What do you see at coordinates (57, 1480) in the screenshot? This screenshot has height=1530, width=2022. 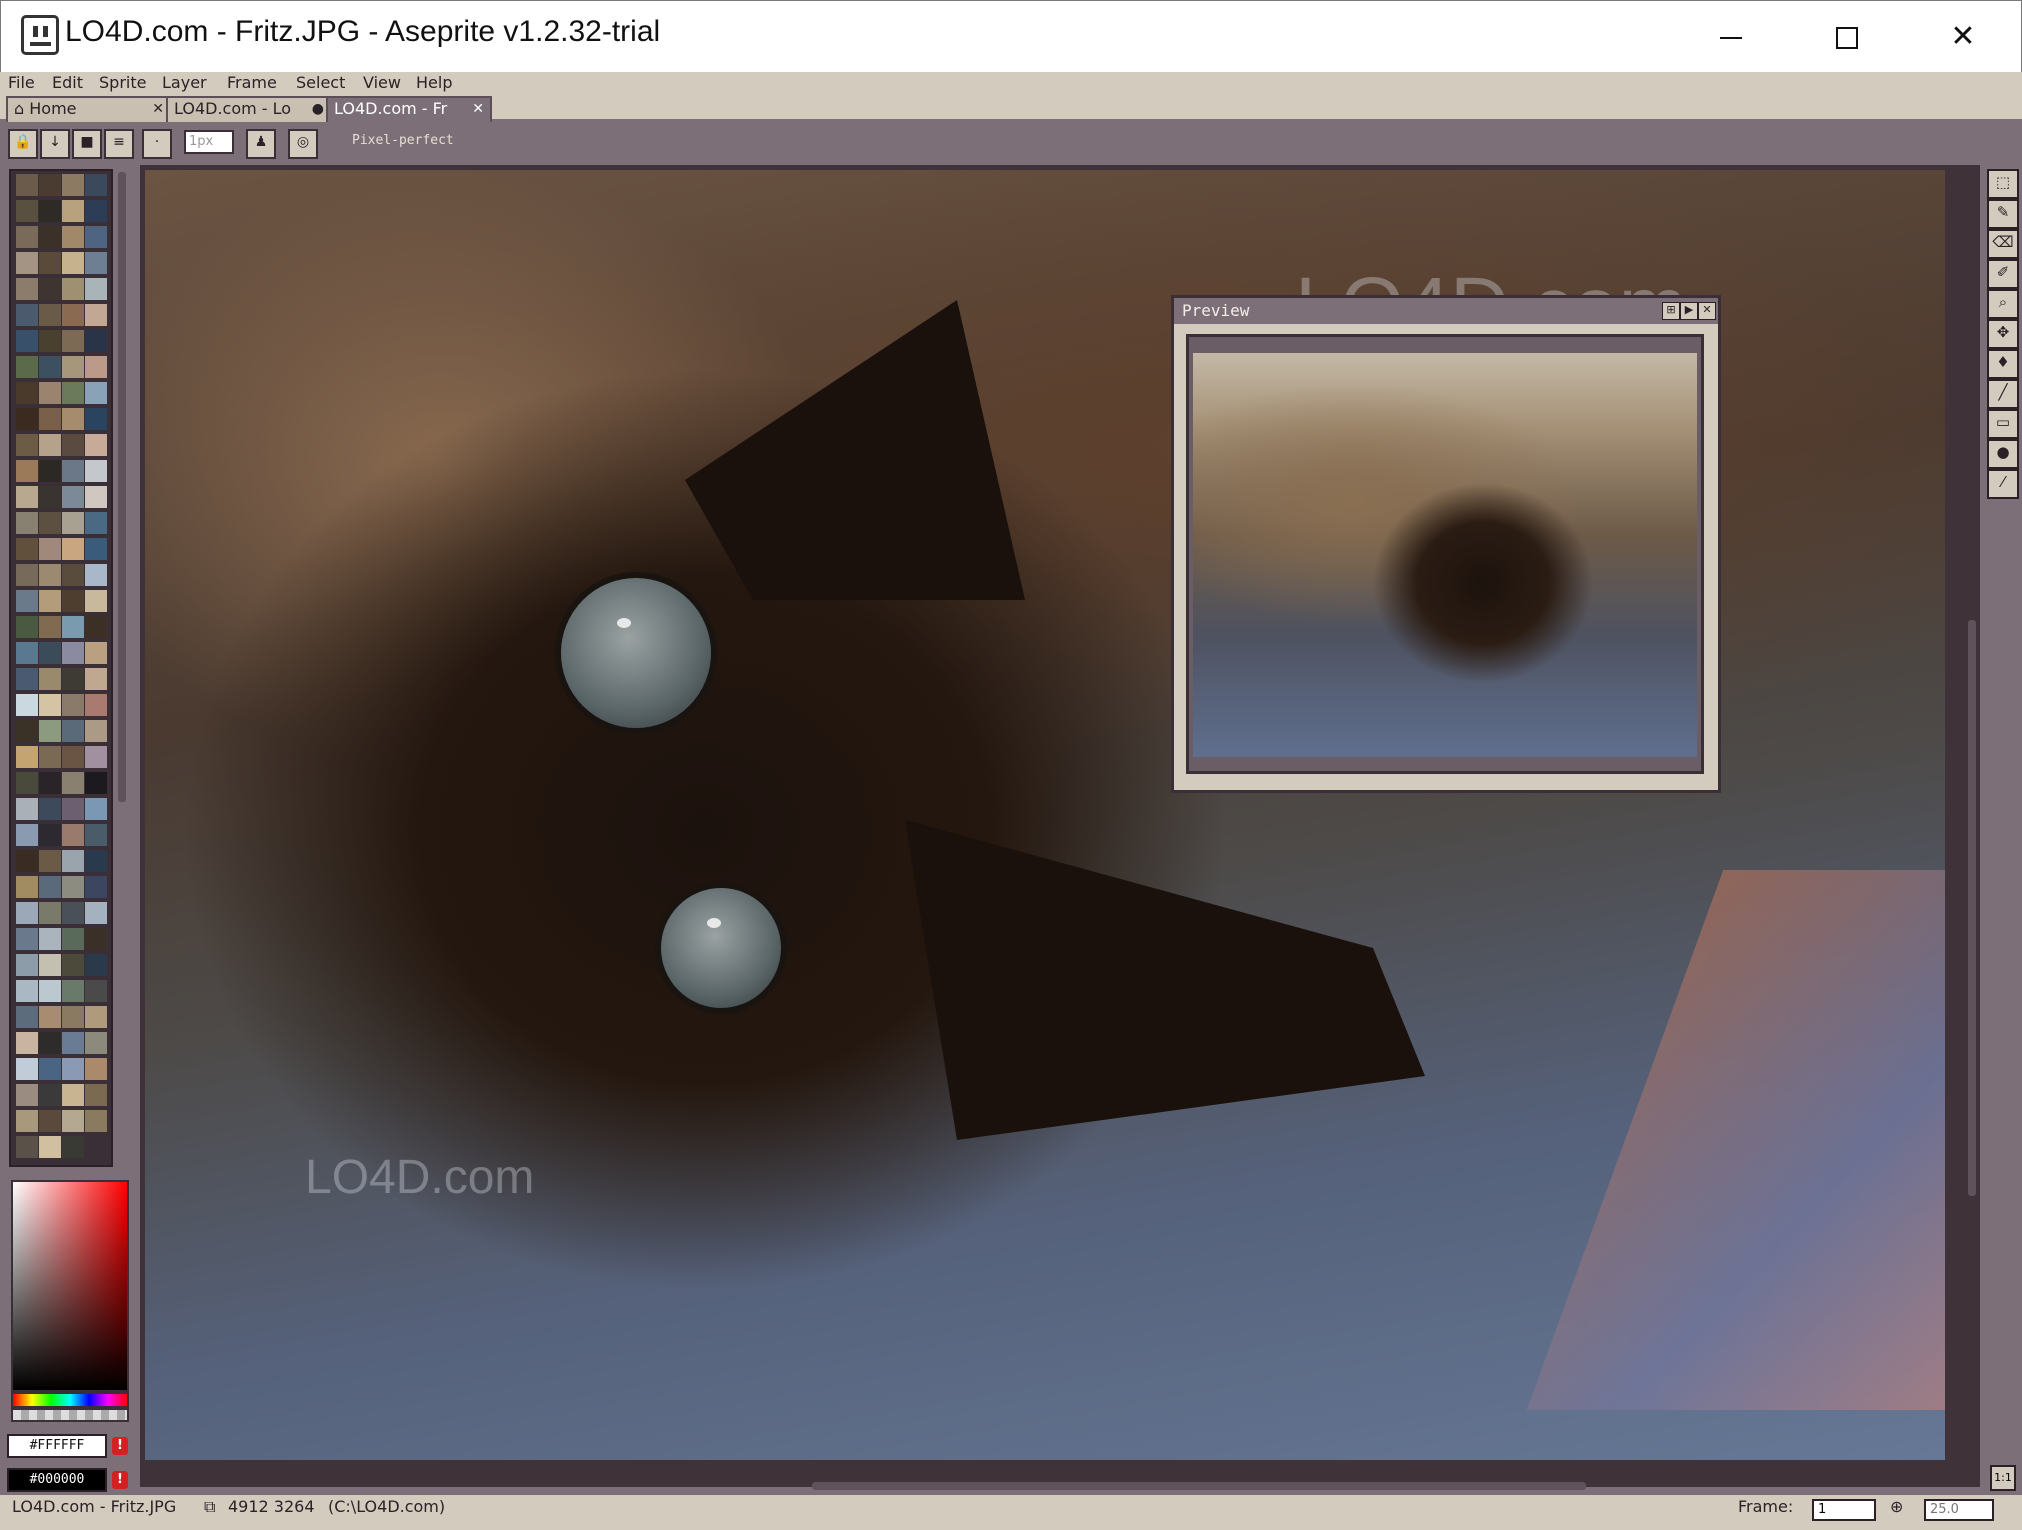 I see `background-color: #000000` at bounding box center [57, 1480].